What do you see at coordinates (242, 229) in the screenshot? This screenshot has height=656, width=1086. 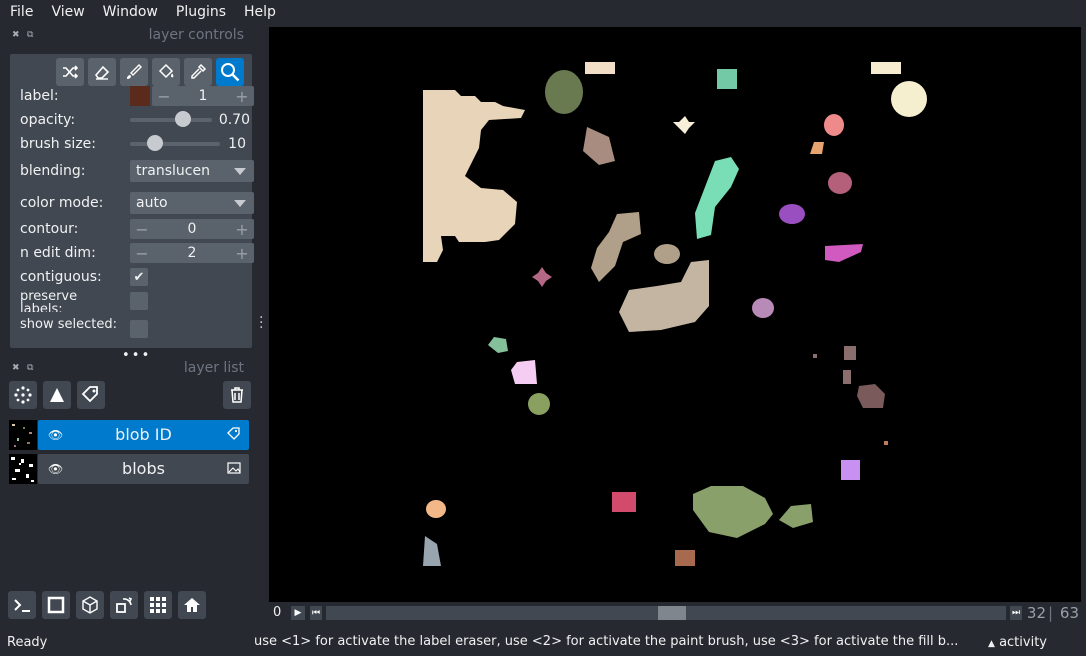 I see `contour-increment: +` at bounding box center [242, 229].